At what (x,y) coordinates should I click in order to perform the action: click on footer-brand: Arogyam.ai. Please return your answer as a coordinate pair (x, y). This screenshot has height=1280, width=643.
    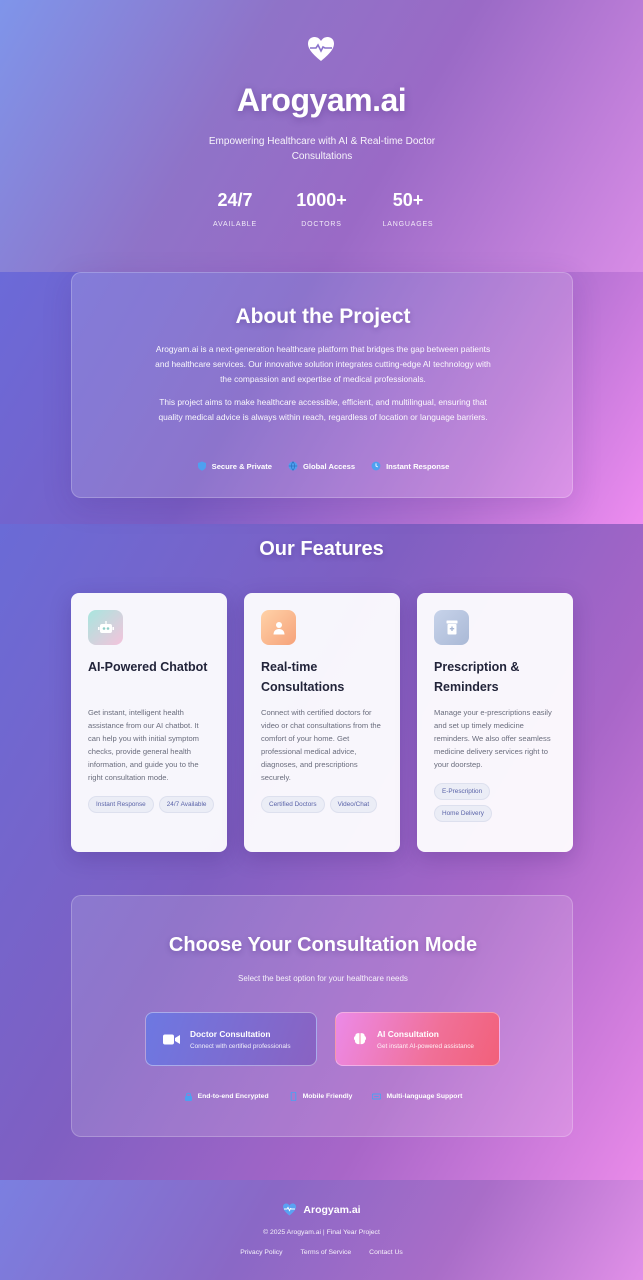
    Looking at the image, I should click on (321, 1209).